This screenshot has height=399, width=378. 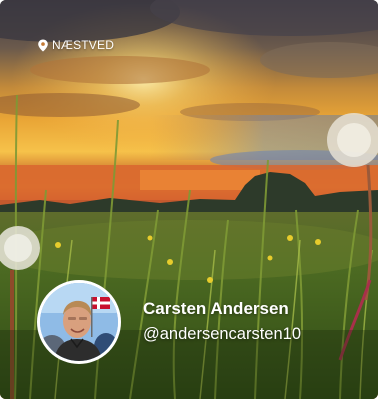 What do you see at coordinates (222, 321) in the screenshot?
I see `profile-names: Carsten Andersen @andersencarsten10` at bounding box center [222, 321].